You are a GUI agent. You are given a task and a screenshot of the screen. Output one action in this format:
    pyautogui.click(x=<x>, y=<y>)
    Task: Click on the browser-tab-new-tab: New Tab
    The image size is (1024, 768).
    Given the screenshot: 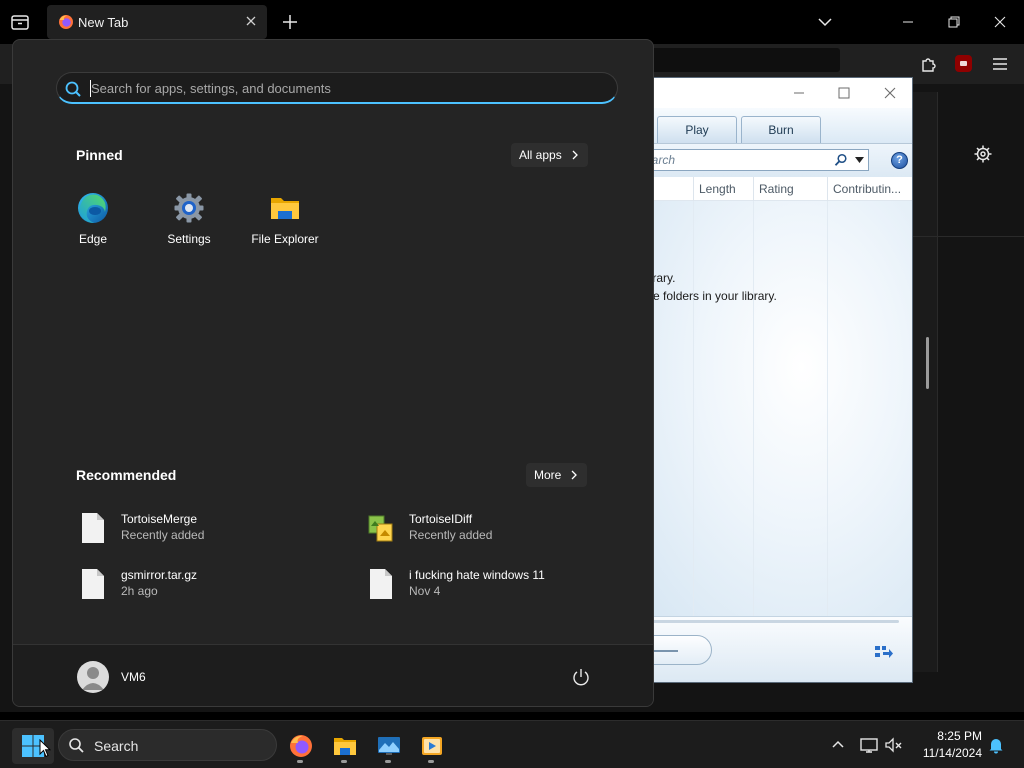 What is the action you would take?
    pyautogui.click(x=157, y=22)
    